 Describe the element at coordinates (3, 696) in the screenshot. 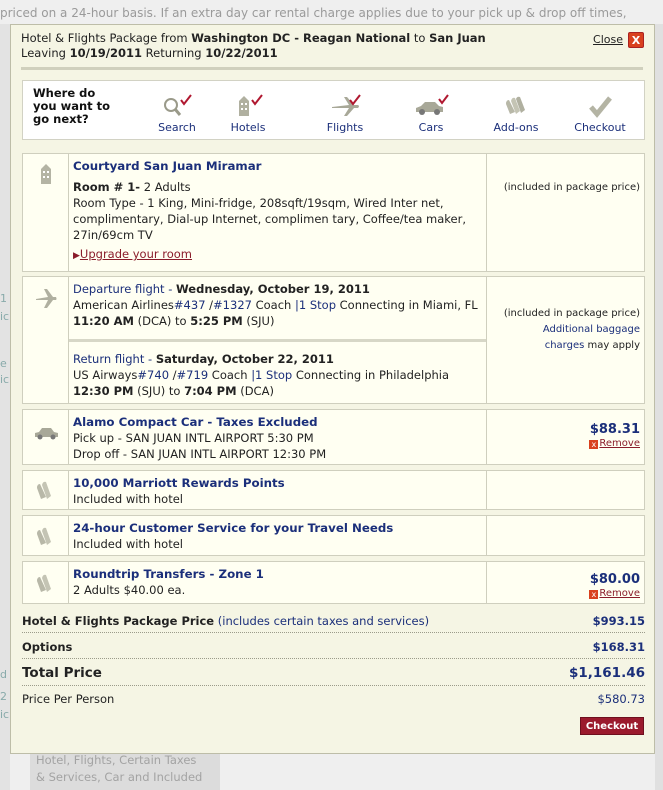

I see `background-fragment: 2` at that location.